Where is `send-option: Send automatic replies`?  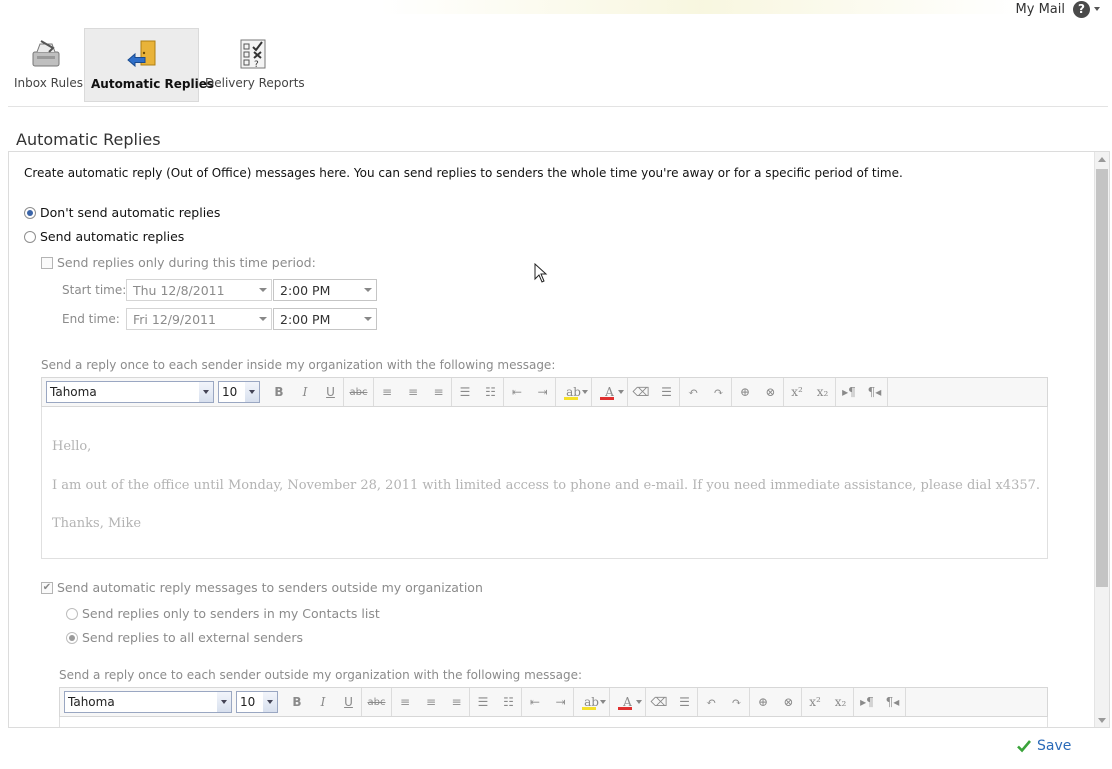 send-option: Send automatic replies is located at coordinates (104, 236).